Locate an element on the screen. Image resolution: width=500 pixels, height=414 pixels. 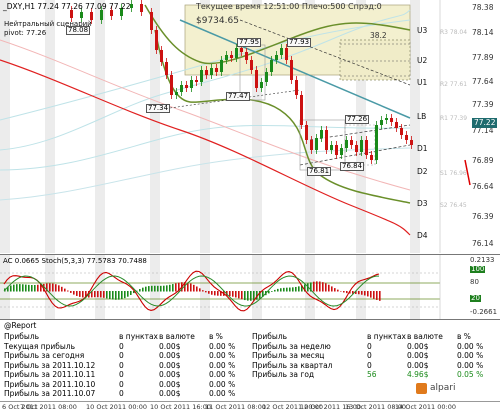
level-value-u1: R2 77.61 is located at coordinates (454, 84).